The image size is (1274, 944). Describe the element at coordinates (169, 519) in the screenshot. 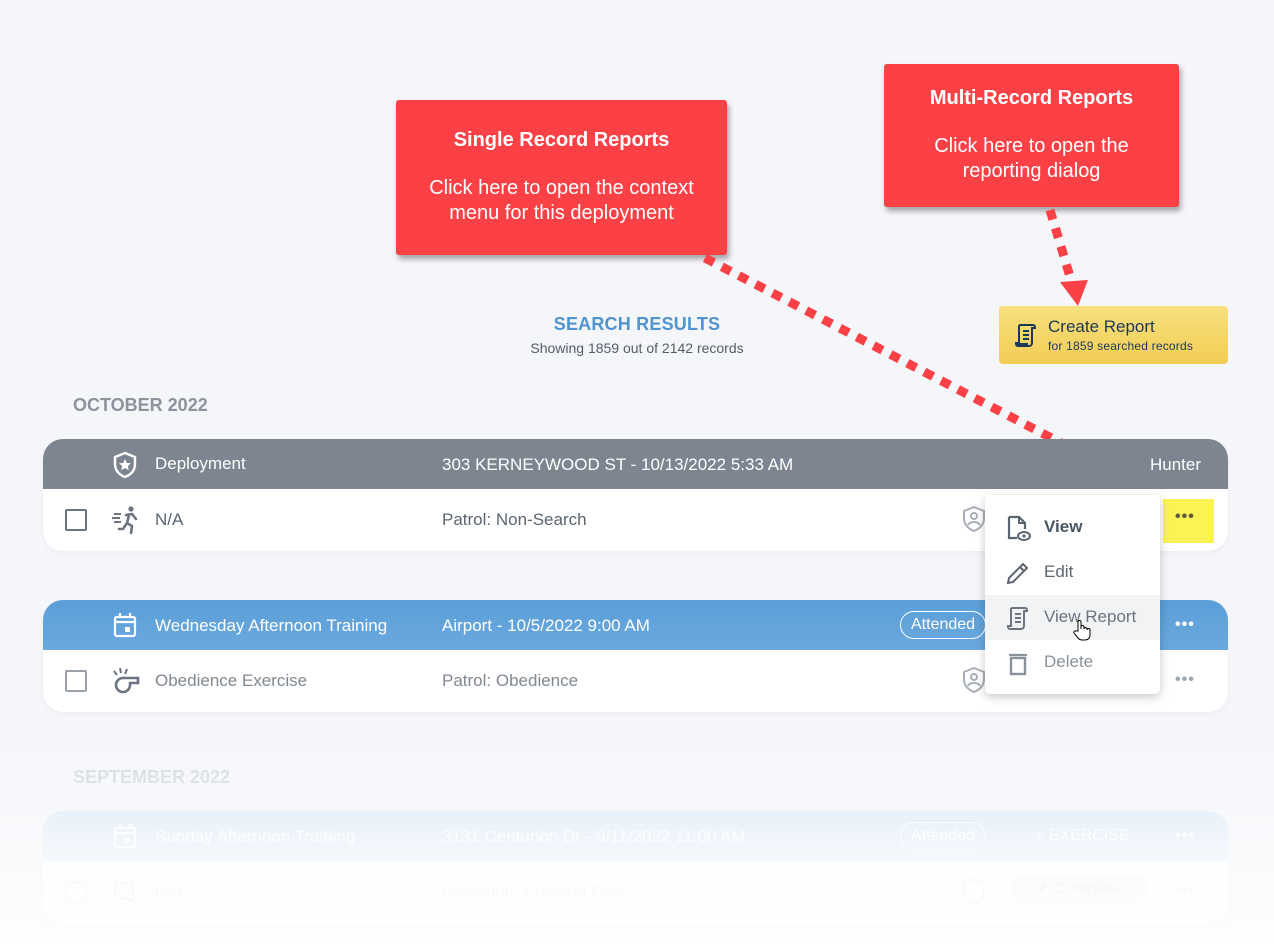

I see `record-name: N/A` at that location.